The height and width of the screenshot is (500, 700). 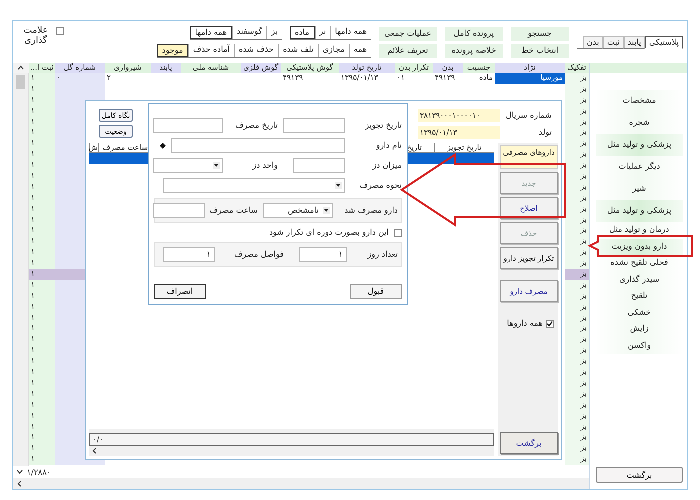 I want to click on field-label: تاریخ مصرف, so click(x=256, y=125).